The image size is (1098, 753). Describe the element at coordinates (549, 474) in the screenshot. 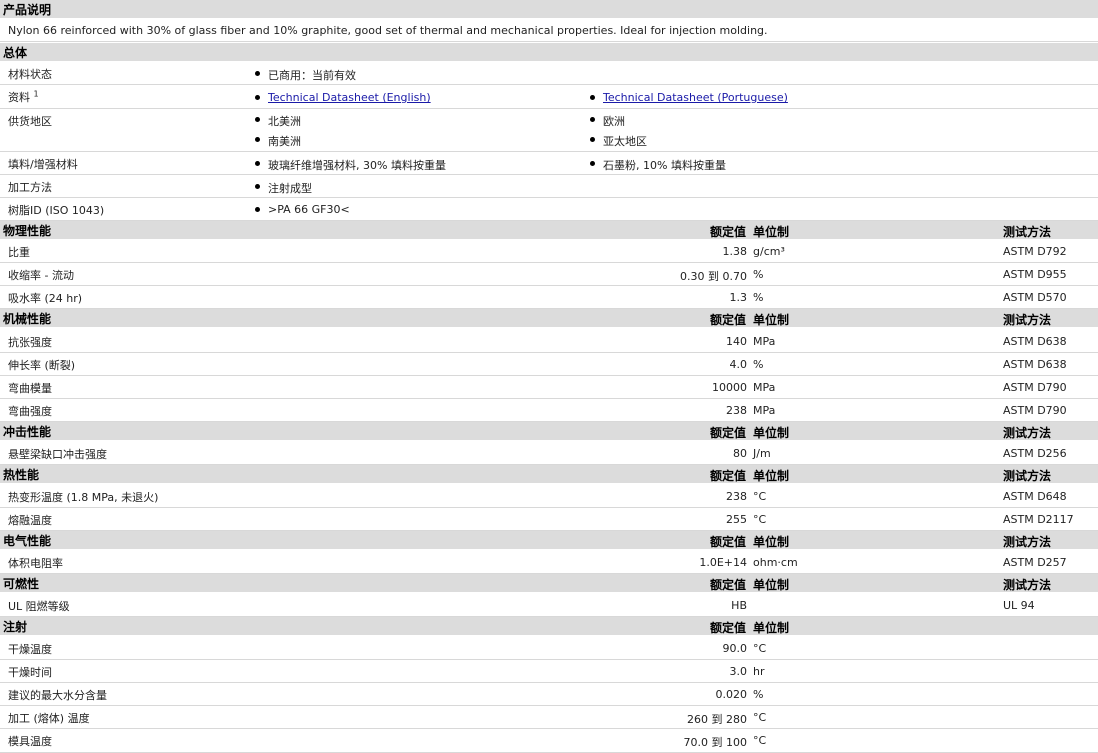

I see `section-header-thermal: 热性能 额定值 单位制 测试方法` at that location.